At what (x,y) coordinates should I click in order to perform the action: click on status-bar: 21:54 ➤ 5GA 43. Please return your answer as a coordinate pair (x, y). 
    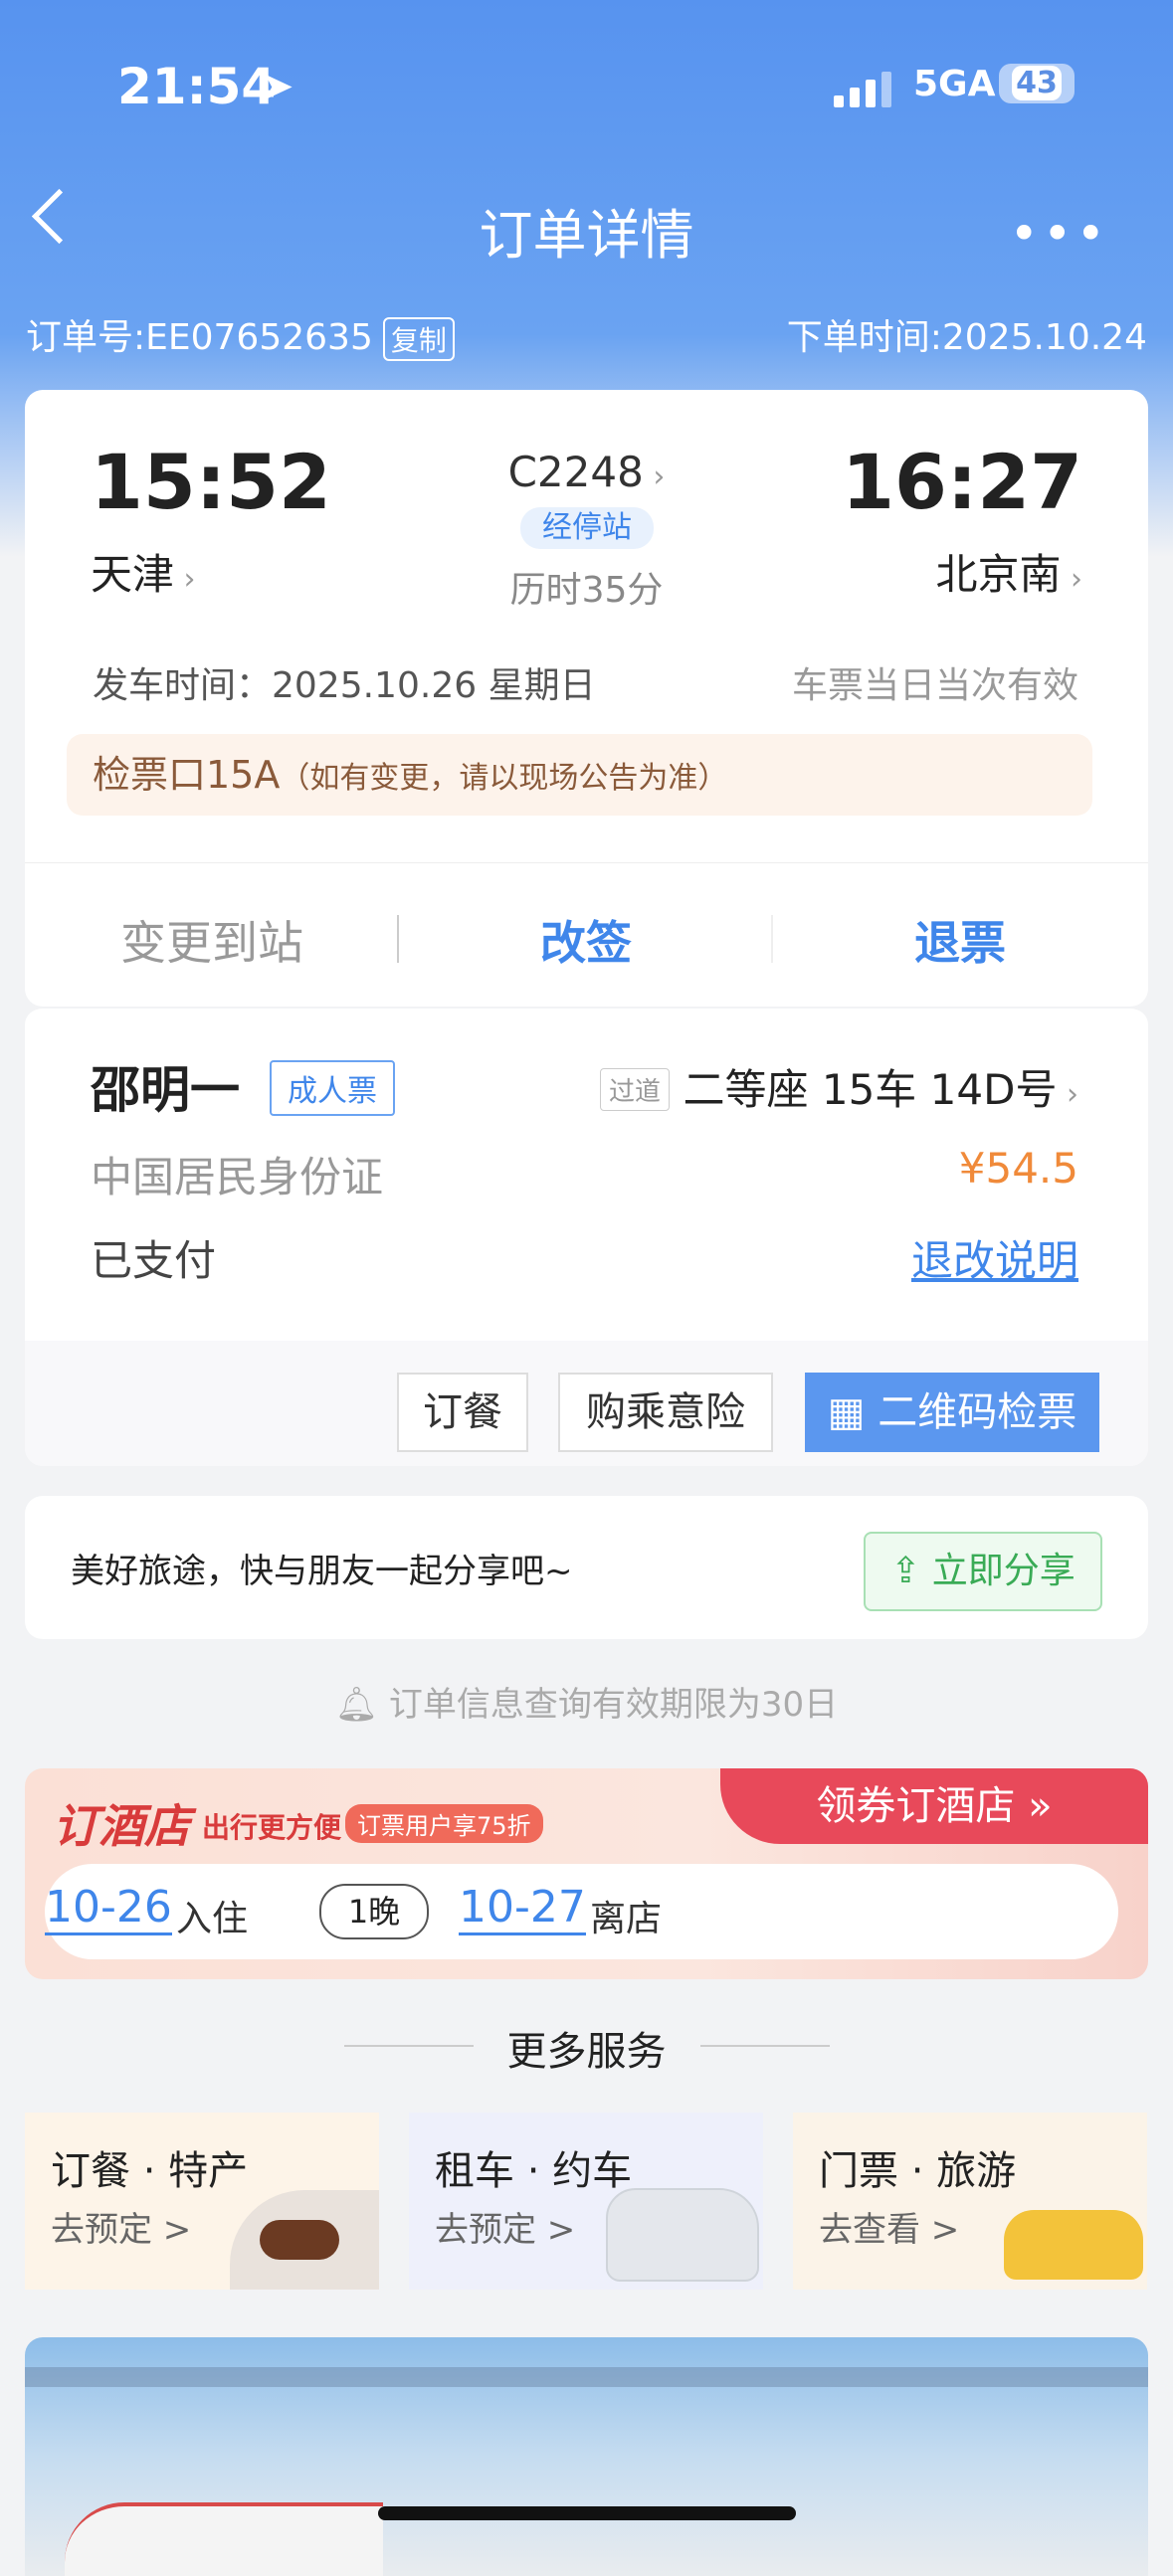
    Looking at the image, I should click on (586, 87).